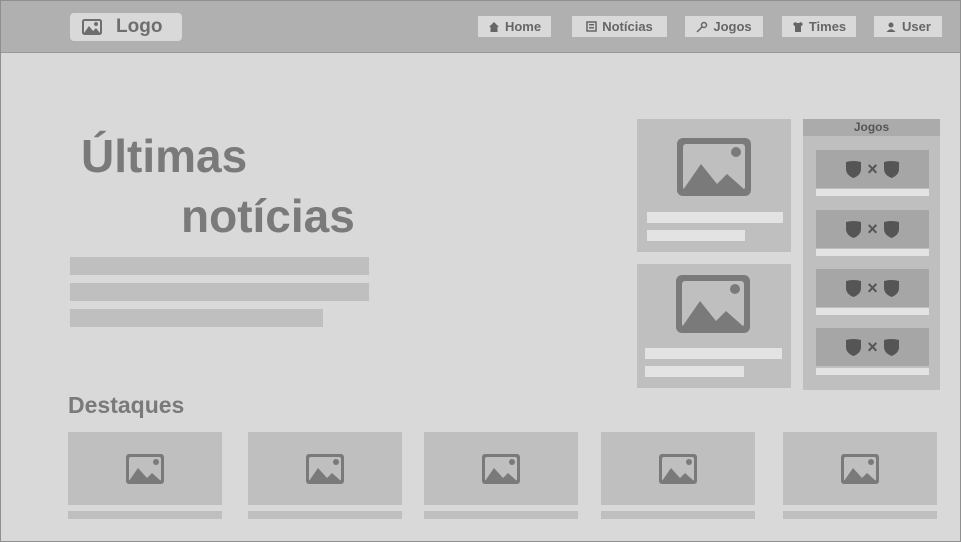  Describe the element at coordinates (702, 27) in the screenshot. I see `ball-icon` at that location.